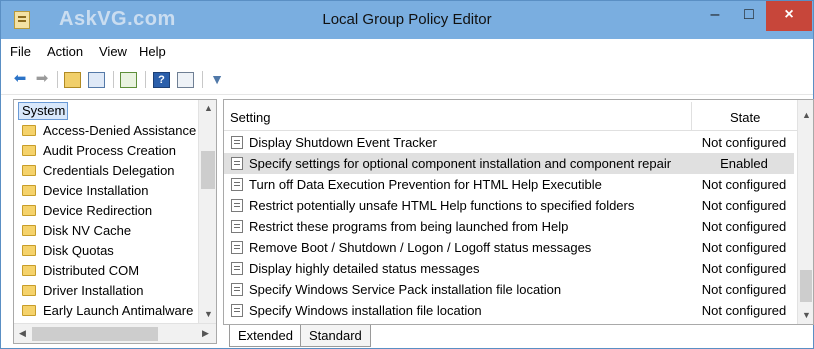 Image resolution: width=814 pixels, height=349 pixels. What do you see at coordinates (43, 111) in the screenshot?
I see `tree-root-system: System` at bounding box center [43, 111].